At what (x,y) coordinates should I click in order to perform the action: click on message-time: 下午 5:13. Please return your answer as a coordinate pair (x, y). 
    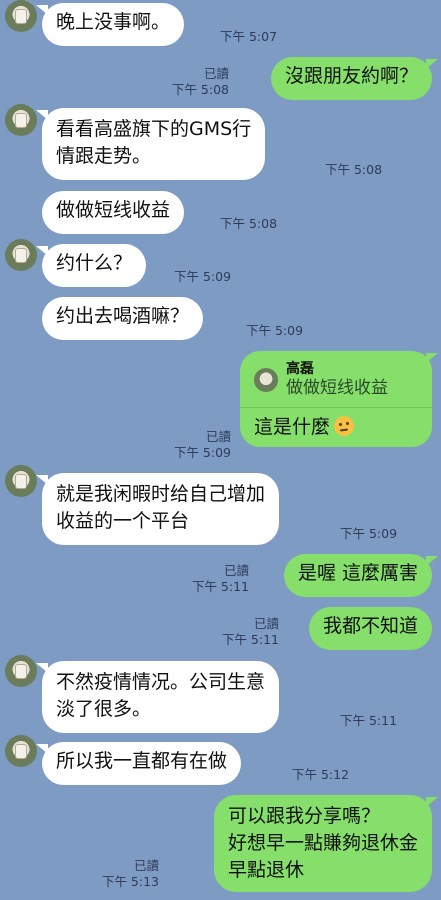
    Looking at the image, I should click on (130, 881).